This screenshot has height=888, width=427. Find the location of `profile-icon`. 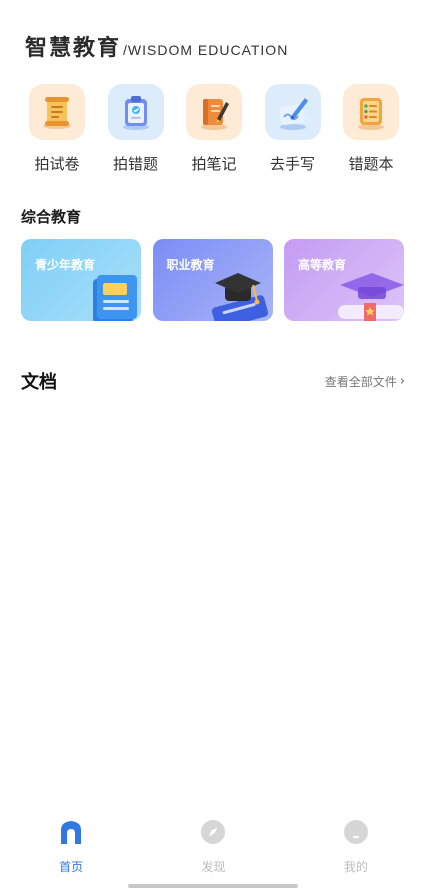

profile-icon is located at coordinates (355, 832).